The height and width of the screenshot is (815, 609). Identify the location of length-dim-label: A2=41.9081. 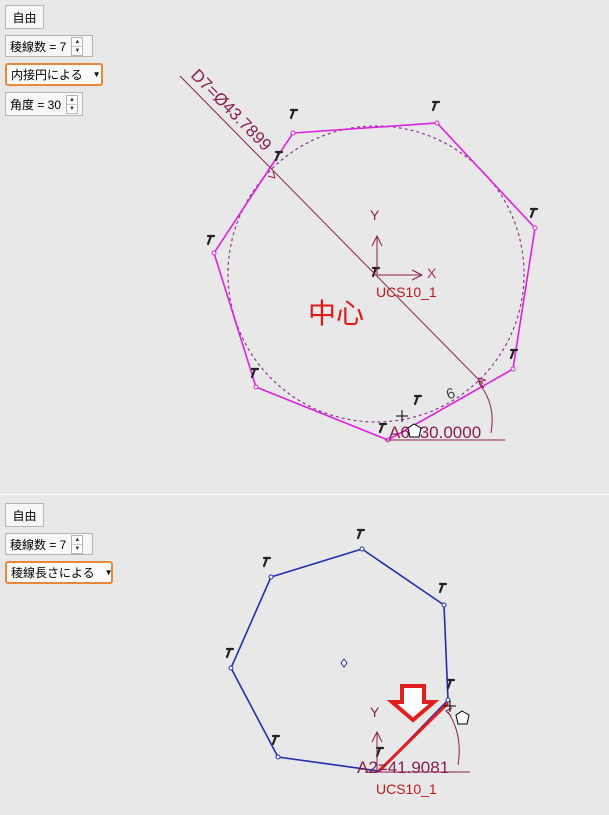
(403, 767).